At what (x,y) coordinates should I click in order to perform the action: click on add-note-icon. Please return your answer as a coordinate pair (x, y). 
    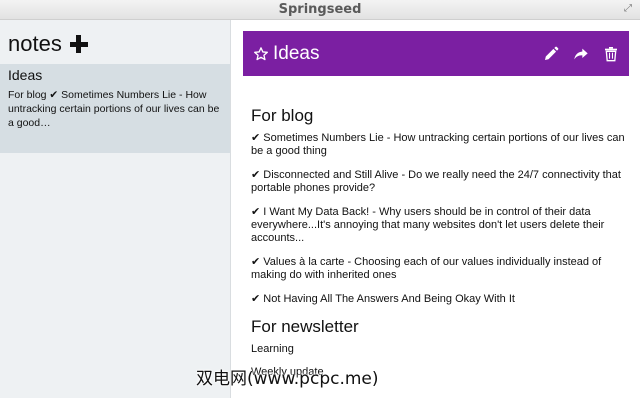
    Looking at the image, I should click on (78, 44).